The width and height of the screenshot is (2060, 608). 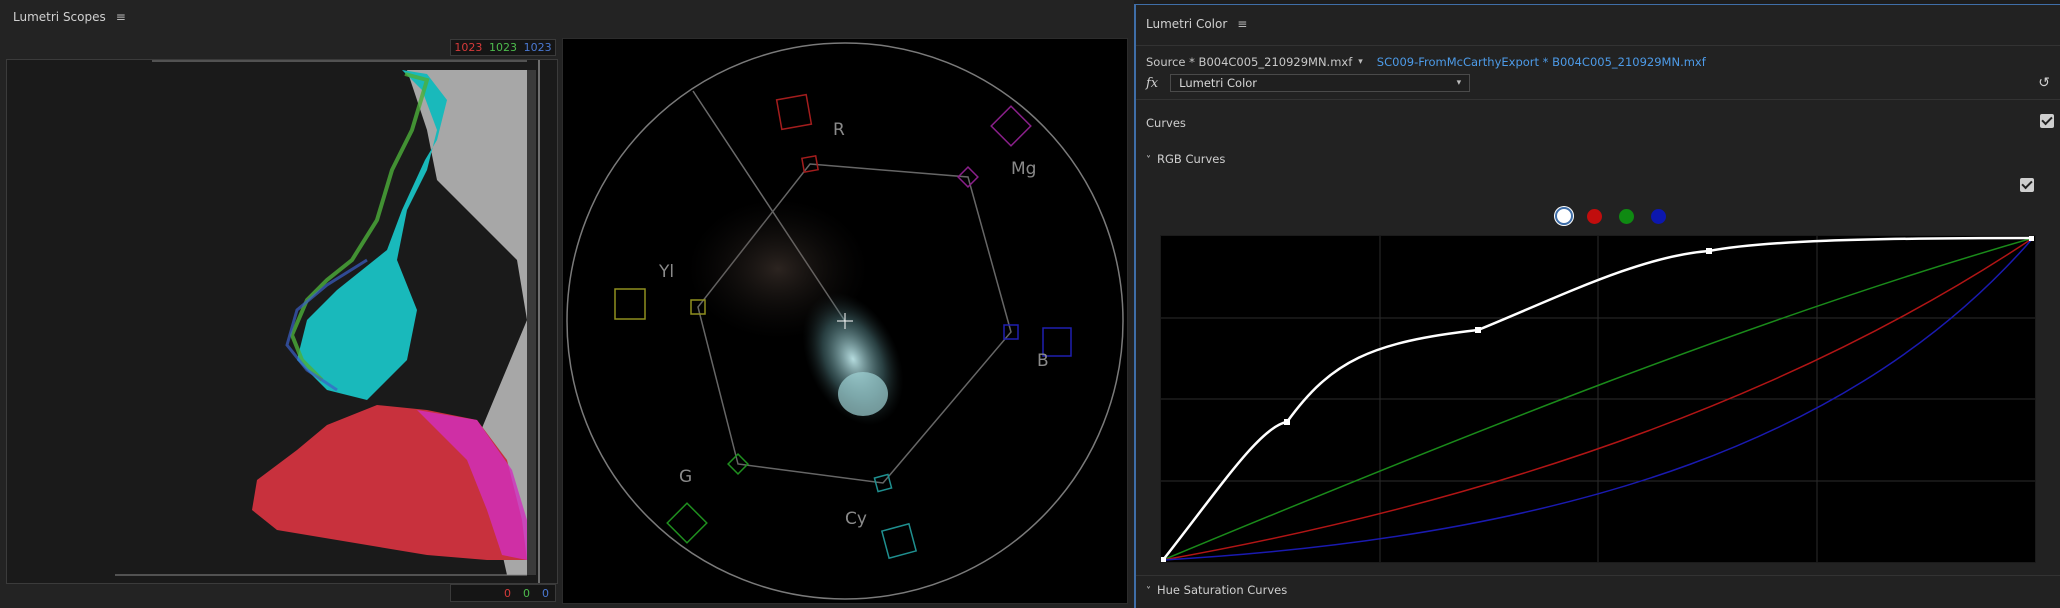 What do you see at coordinates (59, 17) in the screenshot?
I see `scopes-panel-title: Lumetri Scopes` at bounding box center [59, 17].